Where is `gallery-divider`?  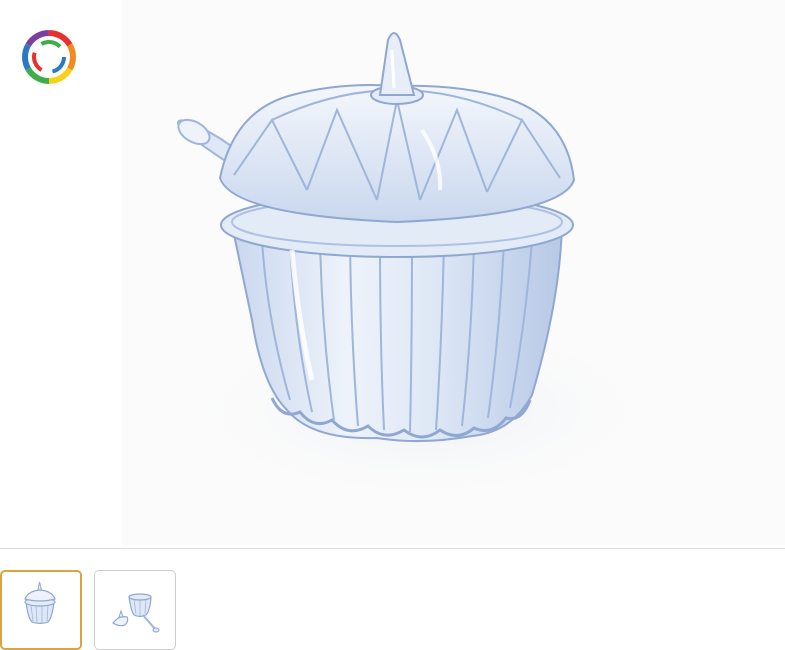 gallery-divider is located at coordinates (392, 548).